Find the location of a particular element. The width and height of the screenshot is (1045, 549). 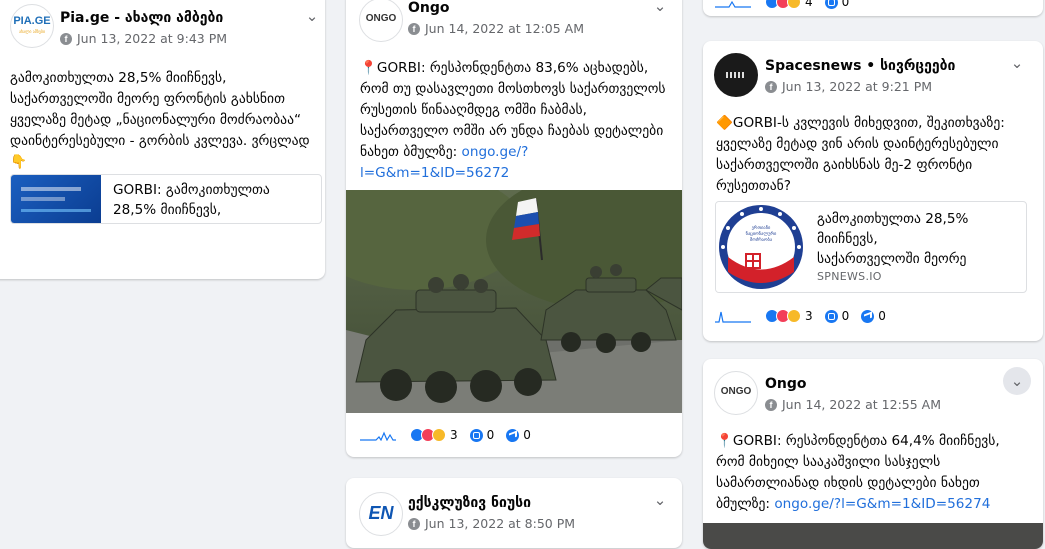

unm-logo is located at coordinates (761, 247).